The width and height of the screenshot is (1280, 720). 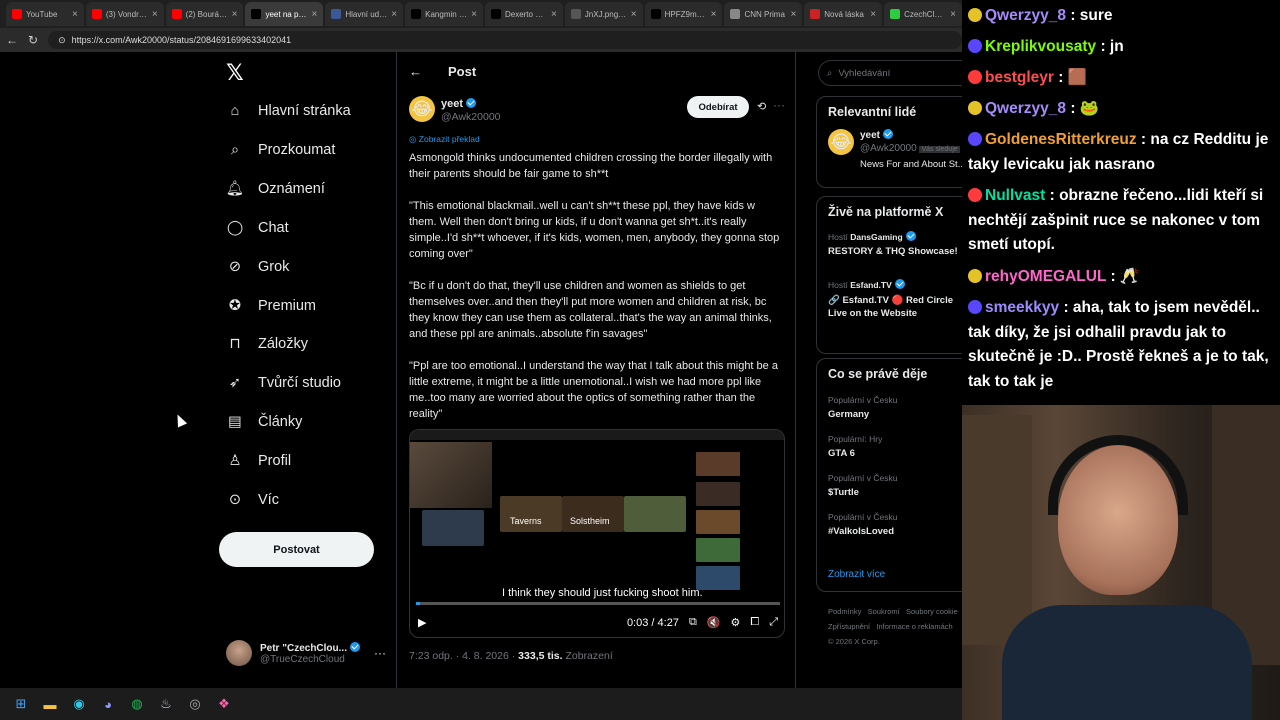 I want to click on sidebar-item-more: ⊙ Víc, so click(x=252, y=500).